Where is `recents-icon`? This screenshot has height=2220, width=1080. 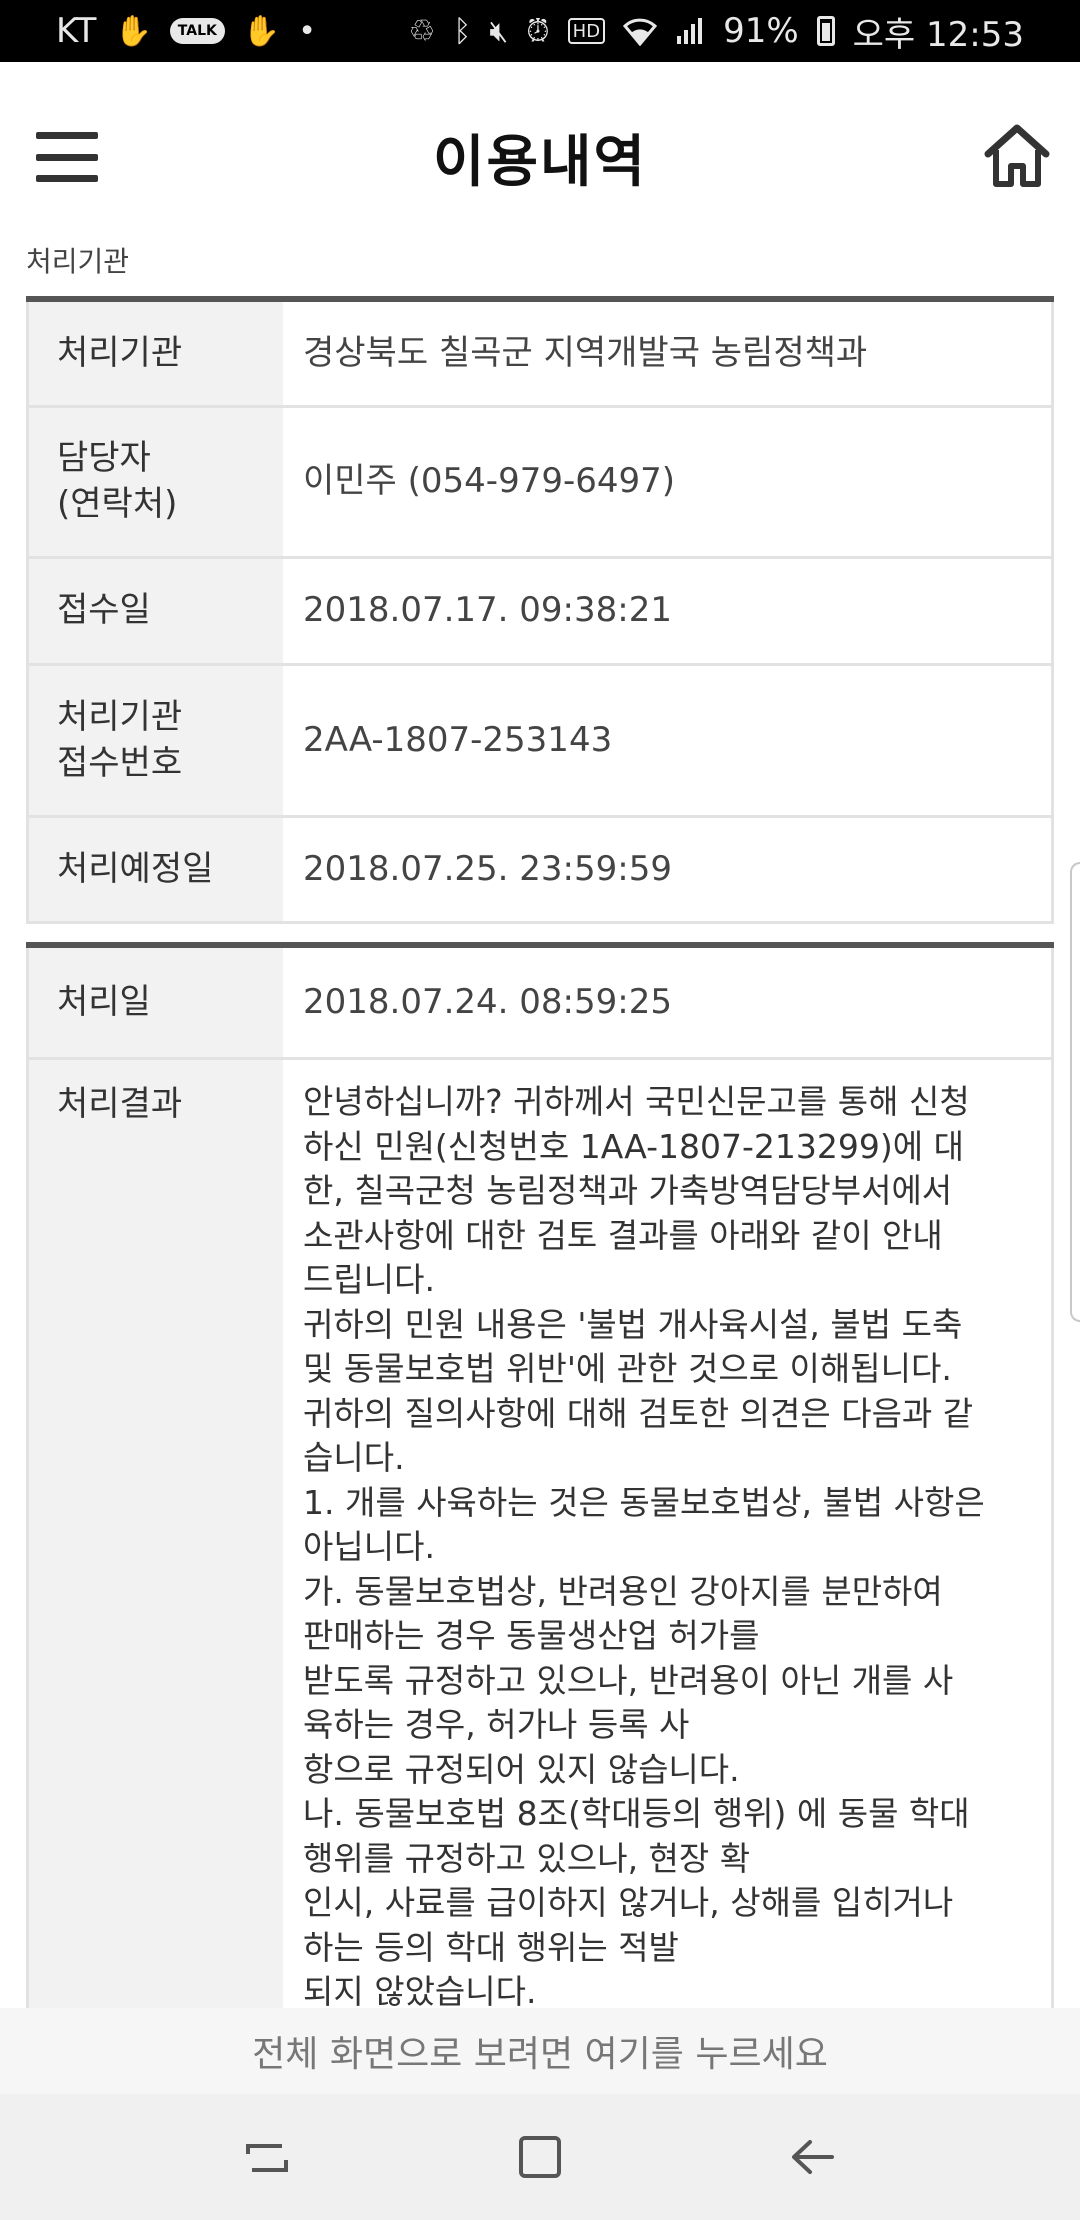 recents-icon is located at coordinates (267, 2157).